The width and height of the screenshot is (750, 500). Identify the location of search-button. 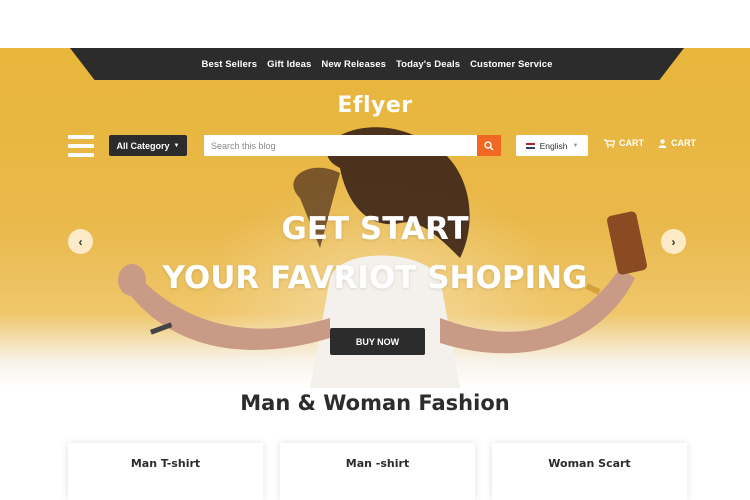
(489, 145).